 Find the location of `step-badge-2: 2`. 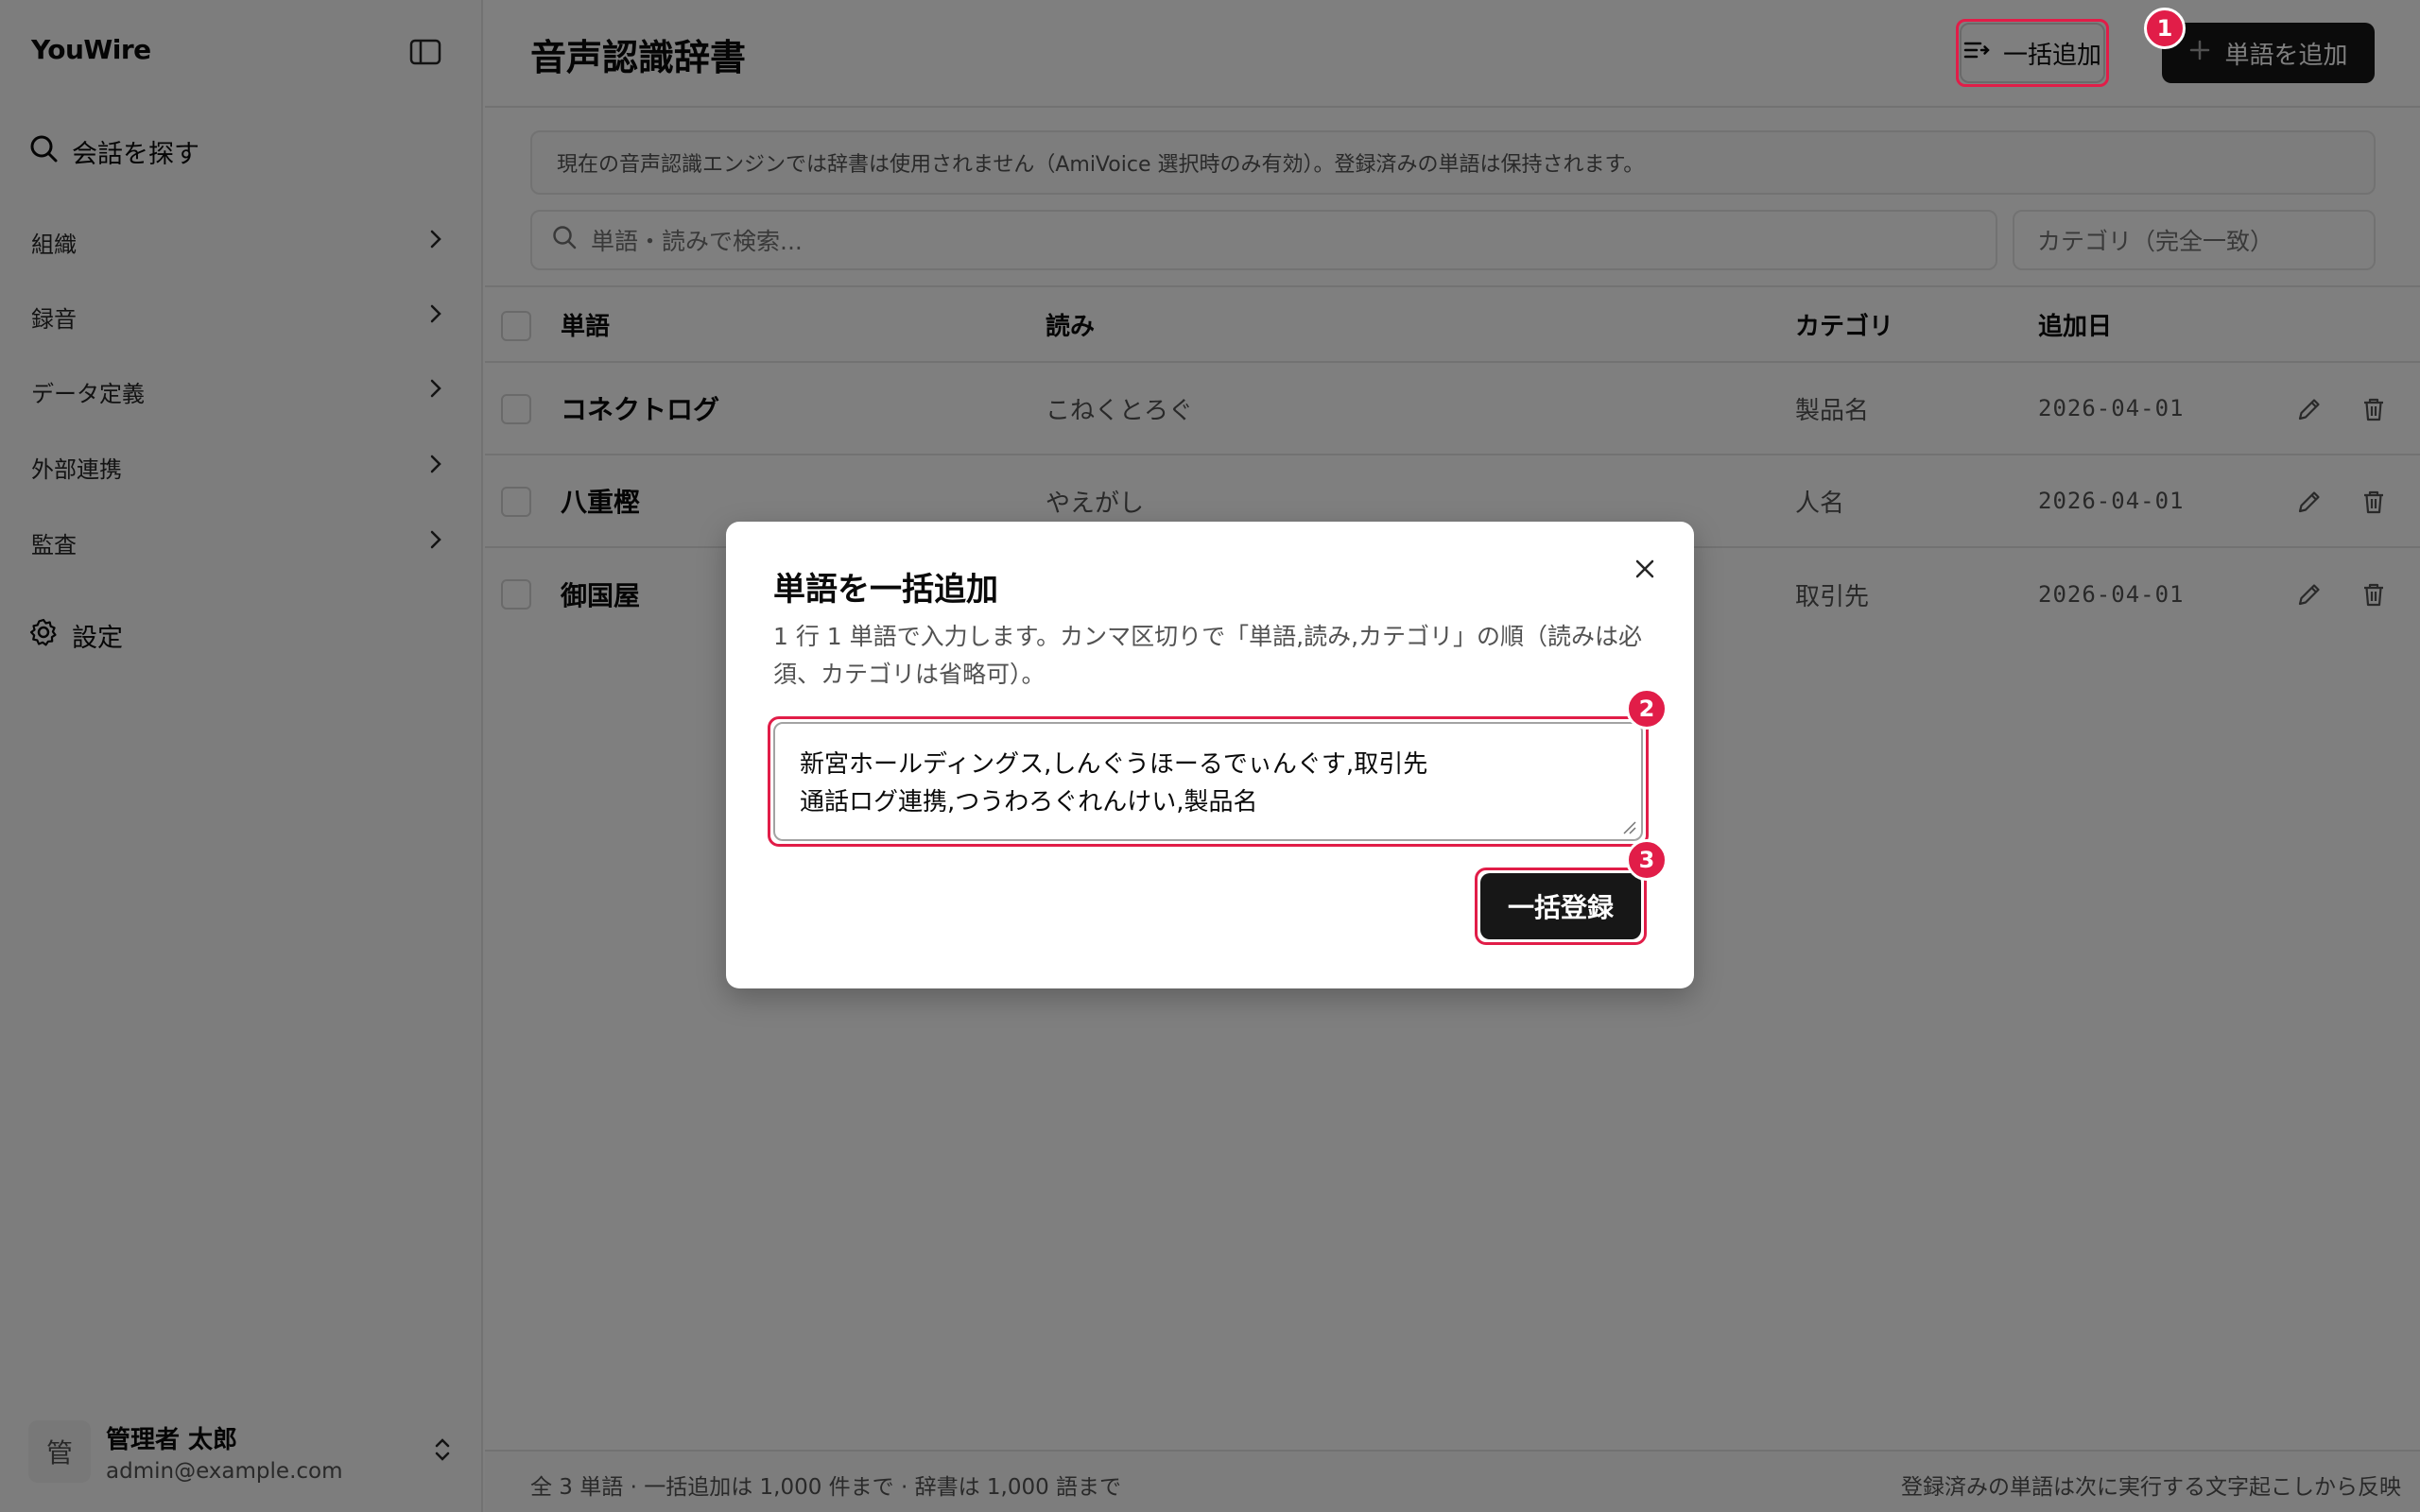

step-badge-2: 2 is located at coordinates (1647, 709).